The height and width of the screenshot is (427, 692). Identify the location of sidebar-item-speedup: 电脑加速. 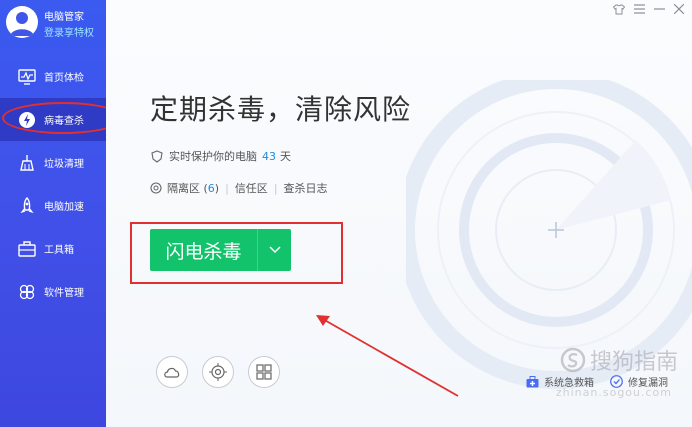
(53, 205).